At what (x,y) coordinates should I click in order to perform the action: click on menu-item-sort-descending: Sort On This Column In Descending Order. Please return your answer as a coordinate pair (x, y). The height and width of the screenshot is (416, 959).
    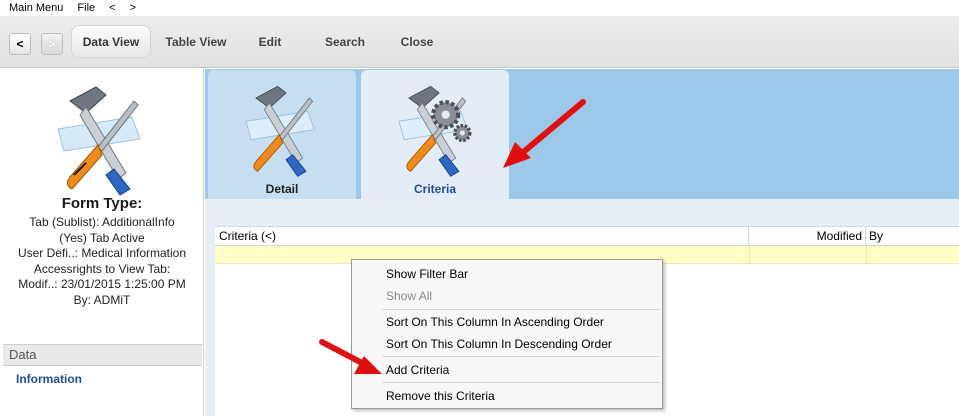
    Looking at the image, I should click on (507, 344).